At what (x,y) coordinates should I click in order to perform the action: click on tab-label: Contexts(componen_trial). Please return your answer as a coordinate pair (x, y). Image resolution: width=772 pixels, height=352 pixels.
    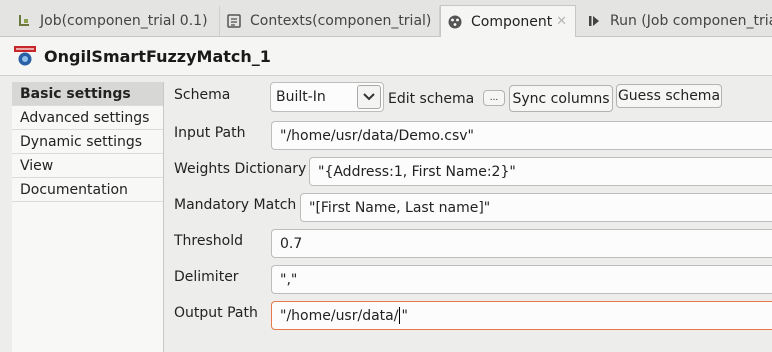
    Looking at the image, I should click on (341, 21).